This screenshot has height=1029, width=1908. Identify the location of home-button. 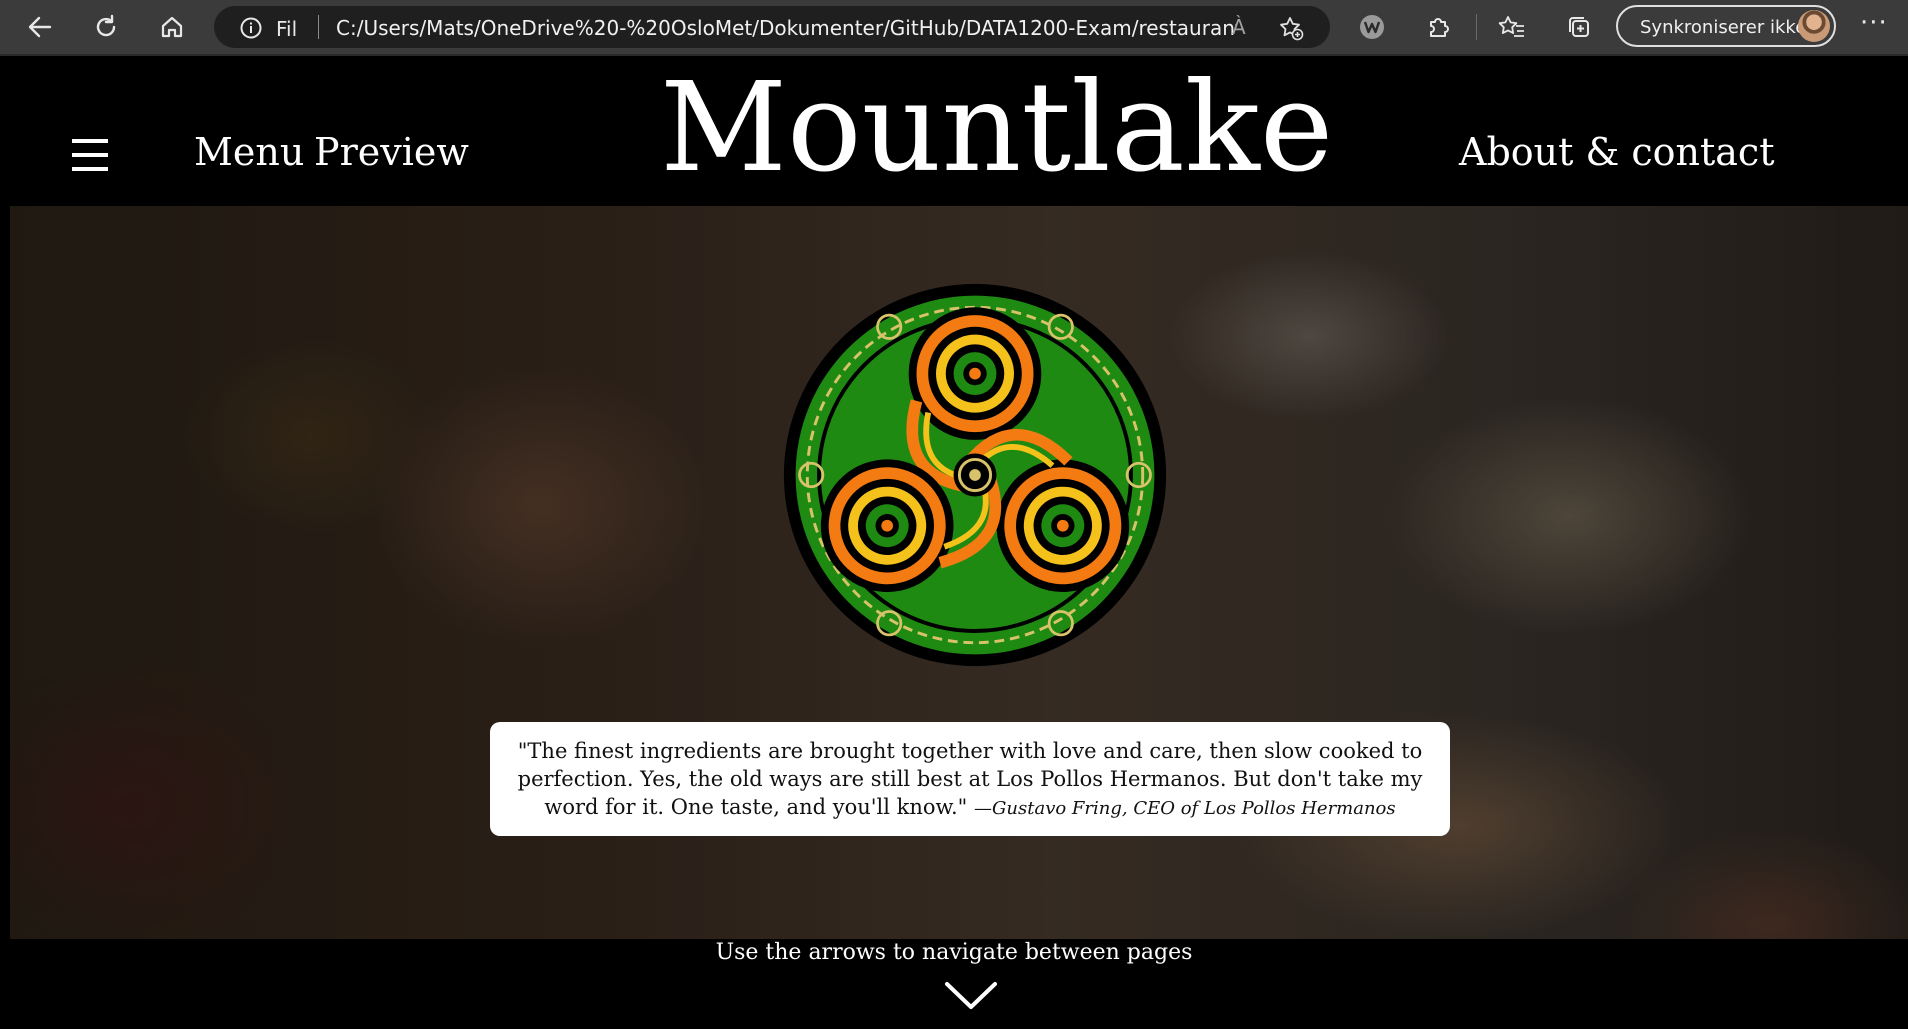
(172, 27).